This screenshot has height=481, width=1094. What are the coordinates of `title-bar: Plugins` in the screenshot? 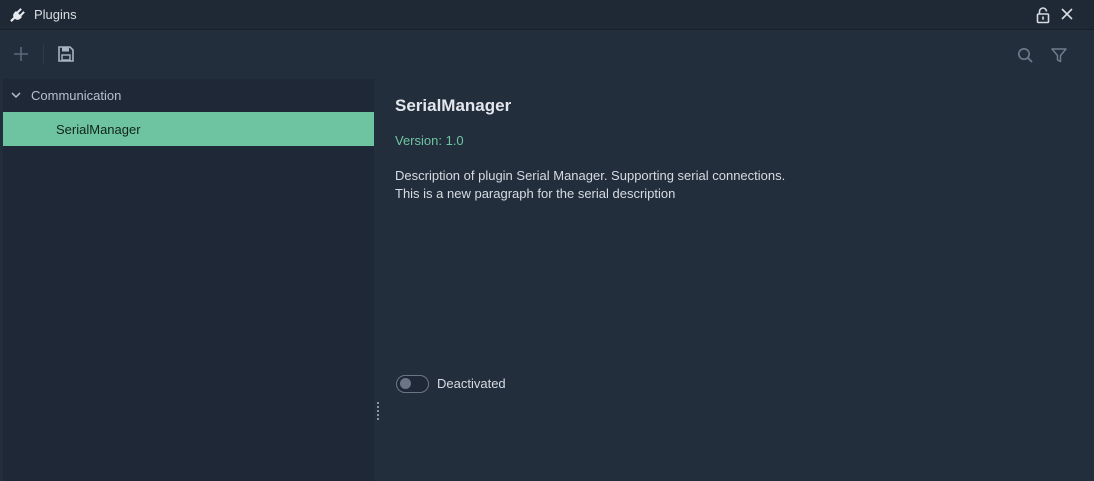 It's located at (547, 15).